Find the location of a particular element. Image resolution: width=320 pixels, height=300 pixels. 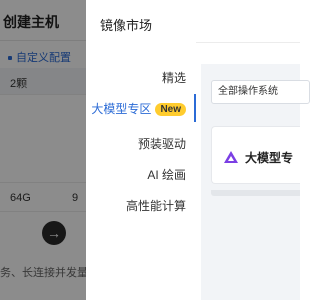

card-shadow is located at coordinates (255, 193).